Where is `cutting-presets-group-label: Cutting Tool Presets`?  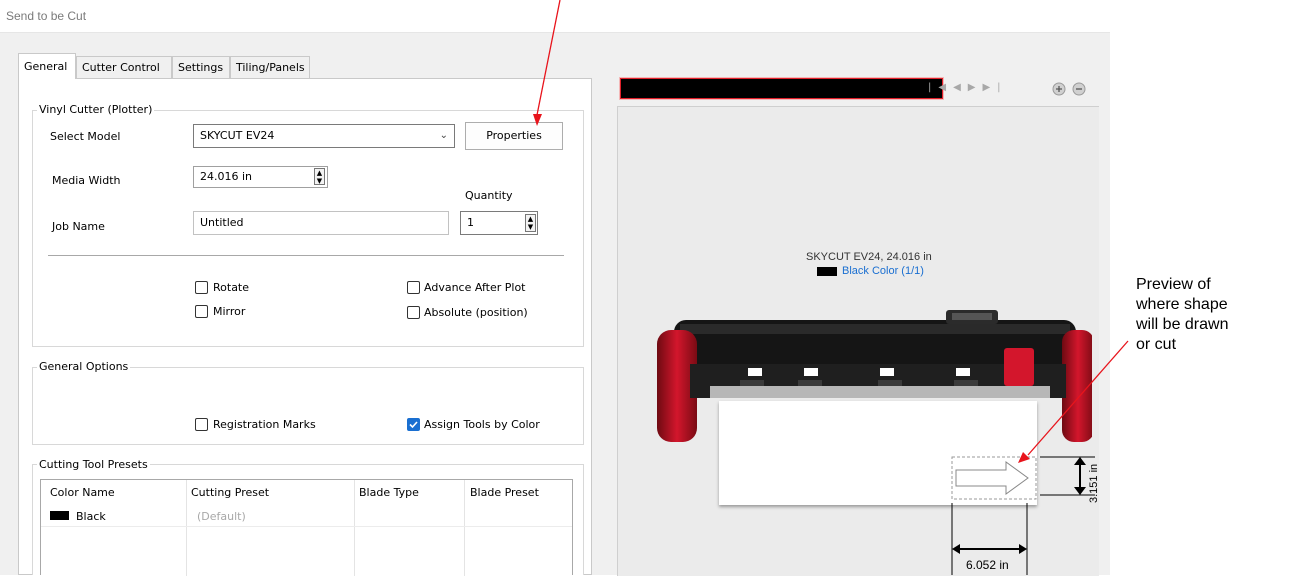
cutting-presets-group-label: Cutting Tool Presets is located at coordinates (93, 464).